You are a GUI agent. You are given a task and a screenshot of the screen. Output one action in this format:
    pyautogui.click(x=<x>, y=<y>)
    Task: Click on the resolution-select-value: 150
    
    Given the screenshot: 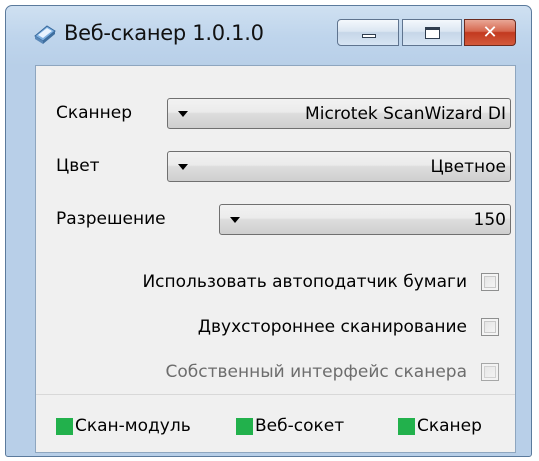 What is the action you would take?
    pyautogui.click(x=489, y=220)
    